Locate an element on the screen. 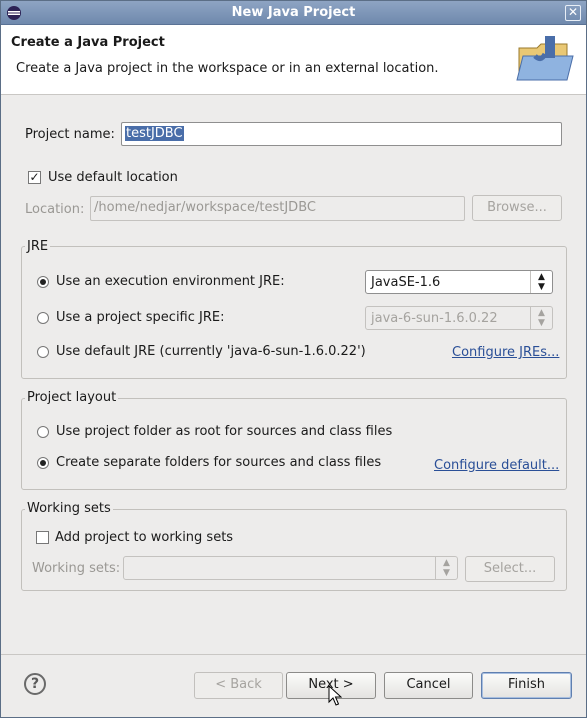  working-sets-combo: ▲ ▼ is located at coordinates (290, 568).